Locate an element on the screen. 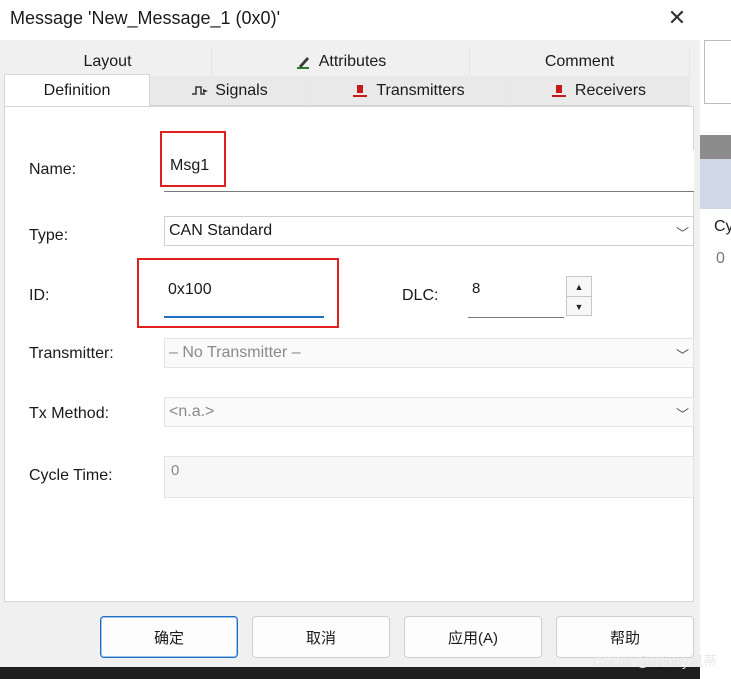 Image resolution: width=731 pixels, height=679 pixels. txmethod-label: Tx Method: is located at coordinates (69, 413).